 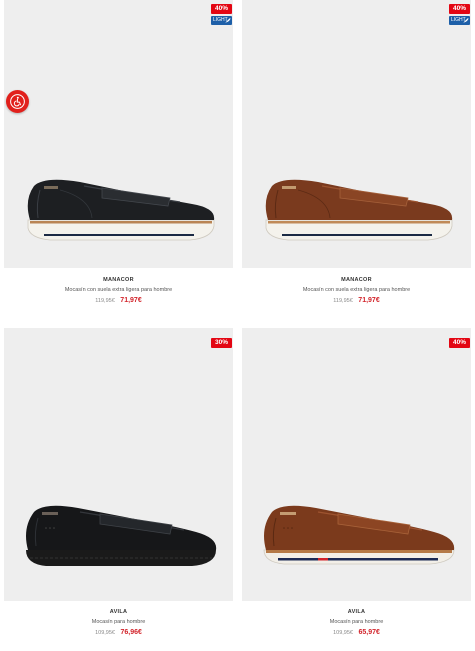 I want to click on wheelchair-icon, so click(x=17, y=101).